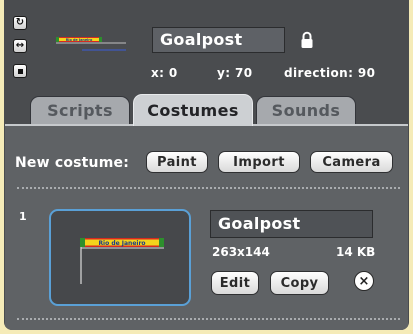  What do you see at coordinates (330, 73) in the screenshot?
I see `sprite-direction-readout: direction: 90` at bounding box center [330, 73].